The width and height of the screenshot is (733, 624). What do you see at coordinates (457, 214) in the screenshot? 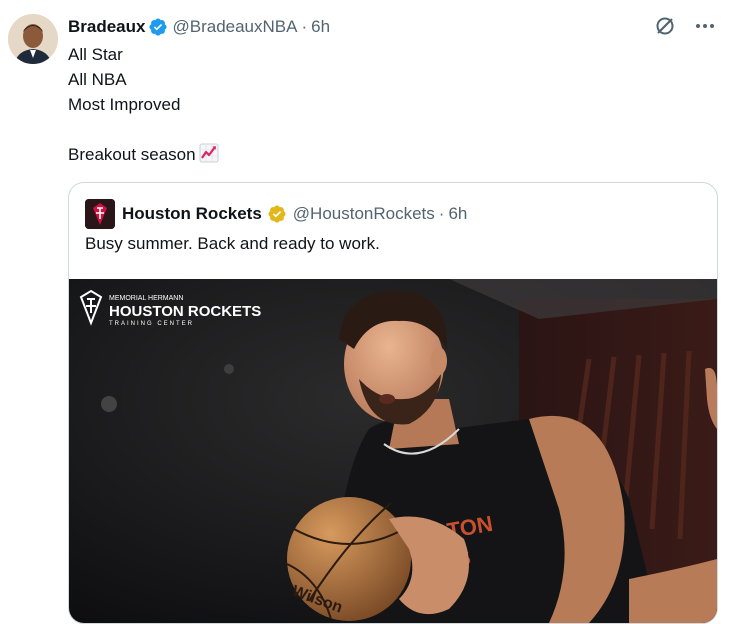
I see `quoted-timestamp: 6h` at bounding box center [457, 214].